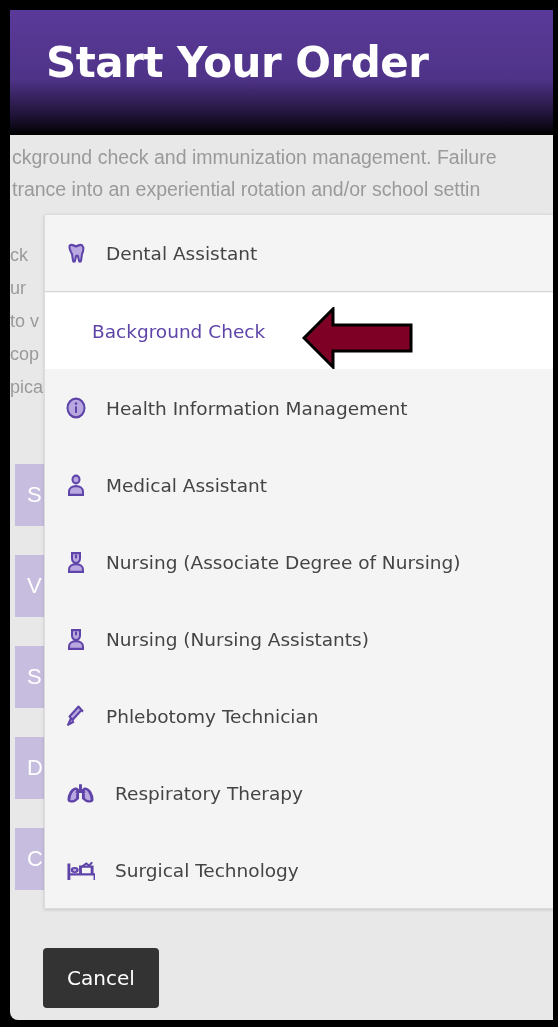 This screenshot has height=1027, width=558. I want to click on lungs-icon, so click(80, 793).